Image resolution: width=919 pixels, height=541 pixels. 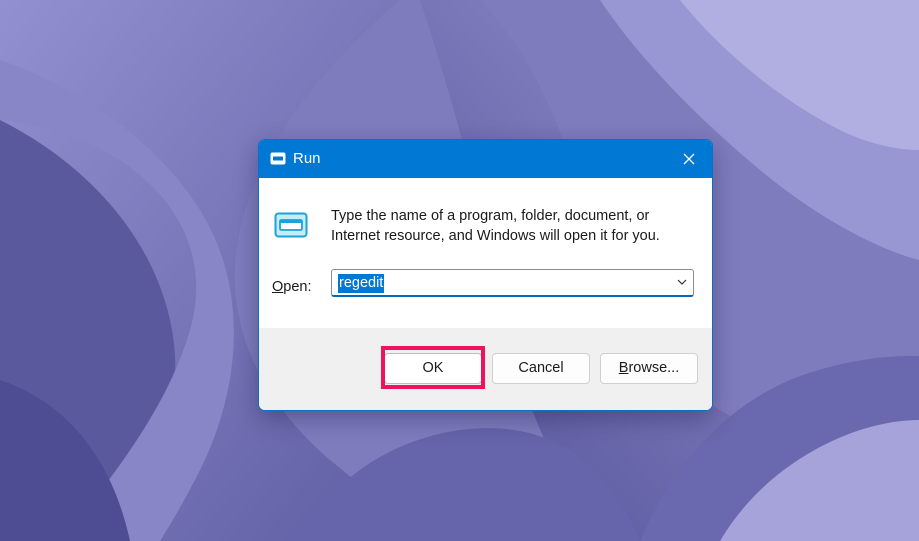 I want to click on cancel-button: Cancel, so click(x=541, y=368).